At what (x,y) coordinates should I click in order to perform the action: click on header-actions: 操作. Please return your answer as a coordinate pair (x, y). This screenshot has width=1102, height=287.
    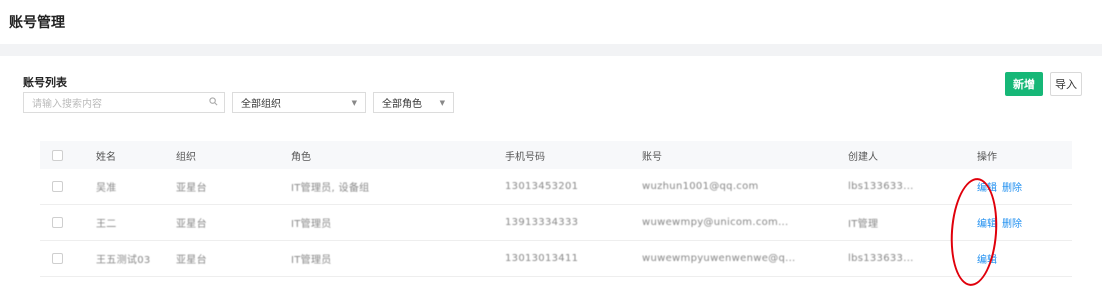
    Looking at the image, I should click on (987, 155).